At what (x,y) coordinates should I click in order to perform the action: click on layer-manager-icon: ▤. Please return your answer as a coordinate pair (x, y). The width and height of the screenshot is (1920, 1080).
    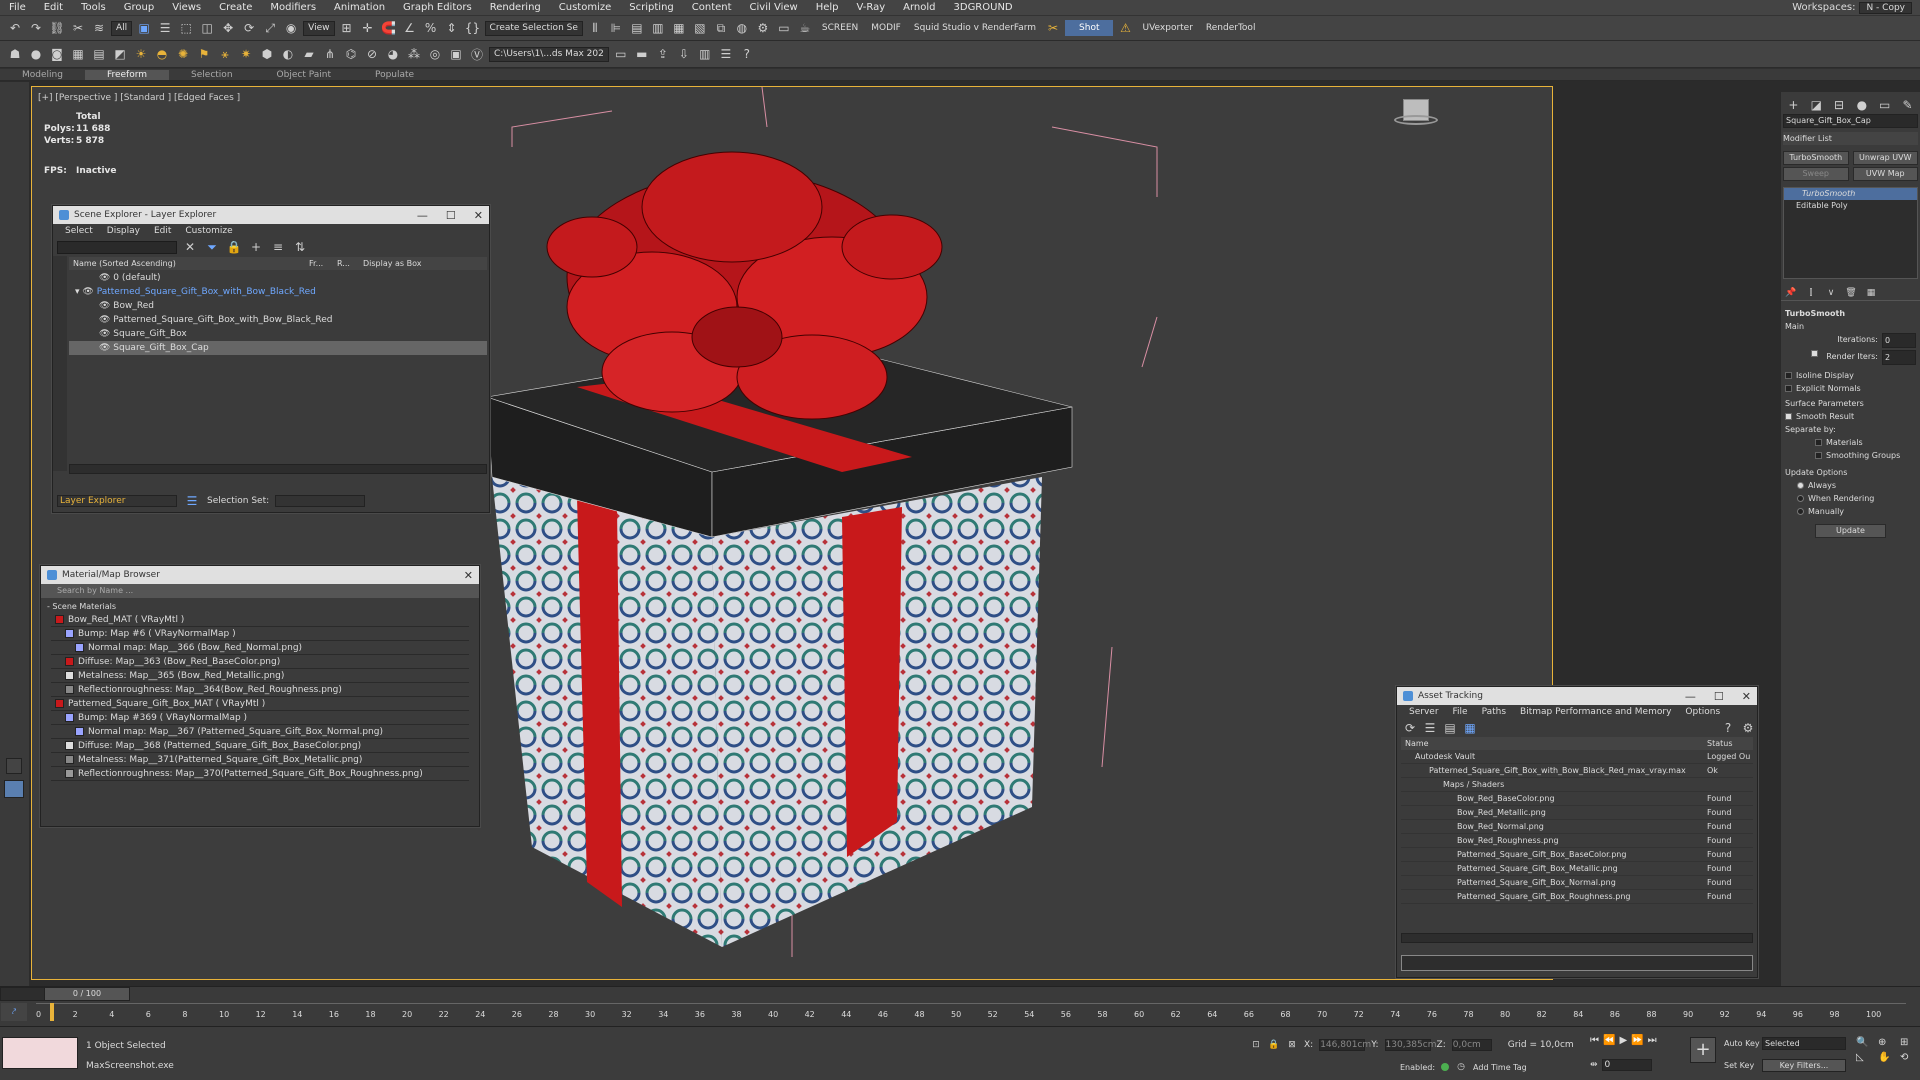
    Looking at the image, I should click on (637, 28).